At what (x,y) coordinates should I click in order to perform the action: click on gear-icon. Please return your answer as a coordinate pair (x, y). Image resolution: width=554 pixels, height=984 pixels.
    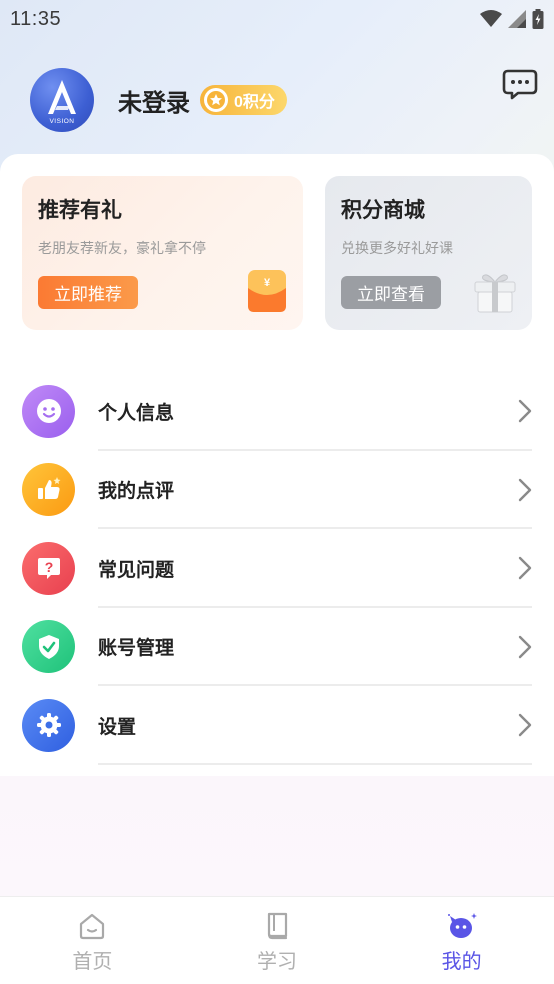
    Looking at the image, I should click on (48, 725).